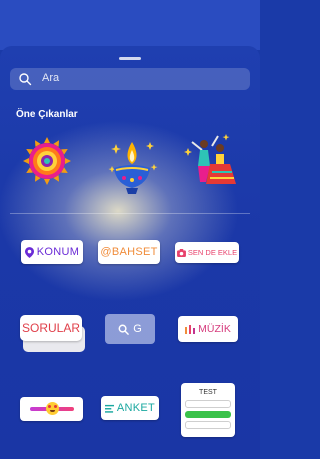  What do you see at coordinates (109, 408) in the screenshot?
I see `poll-lines-icon` at bounding box center [109, 408].